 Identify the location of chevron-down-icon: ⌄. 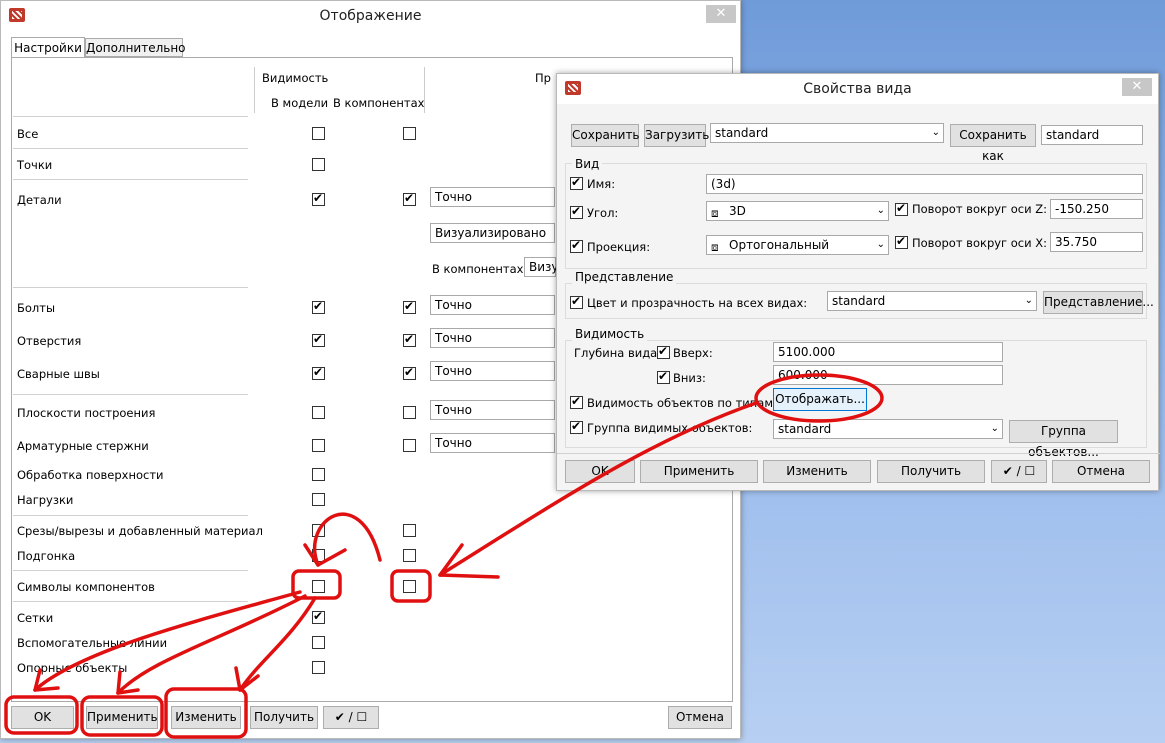
(1028, 300).